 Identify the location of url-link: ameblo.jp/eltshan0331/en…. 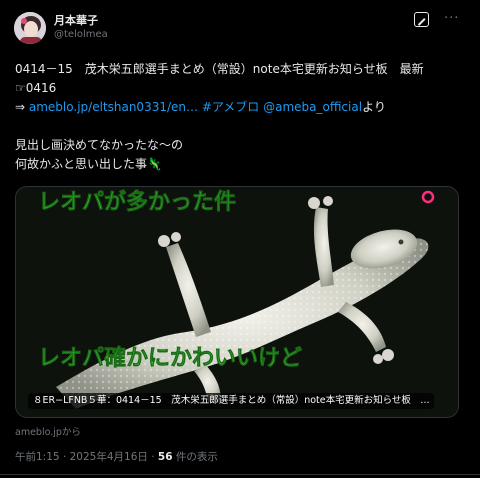
(113, 107).